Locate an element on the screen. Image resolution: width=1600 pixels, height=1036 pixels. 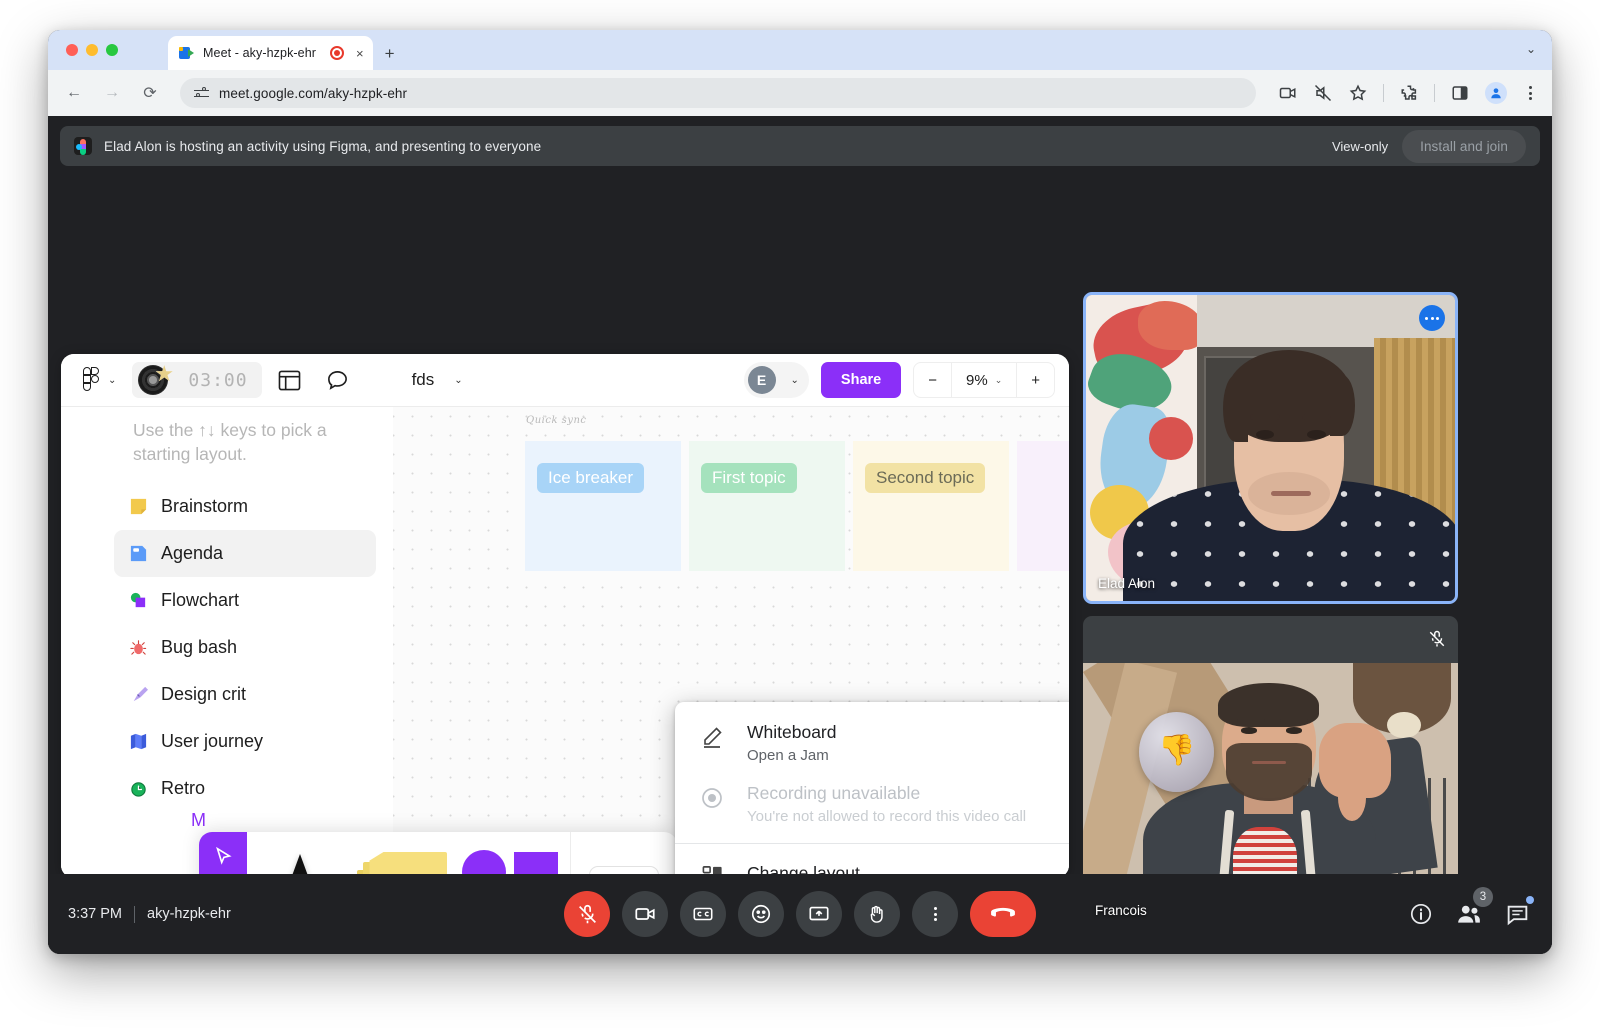
meeting-code: aky-hzpk-ehr is located at coordinates (189, 914).